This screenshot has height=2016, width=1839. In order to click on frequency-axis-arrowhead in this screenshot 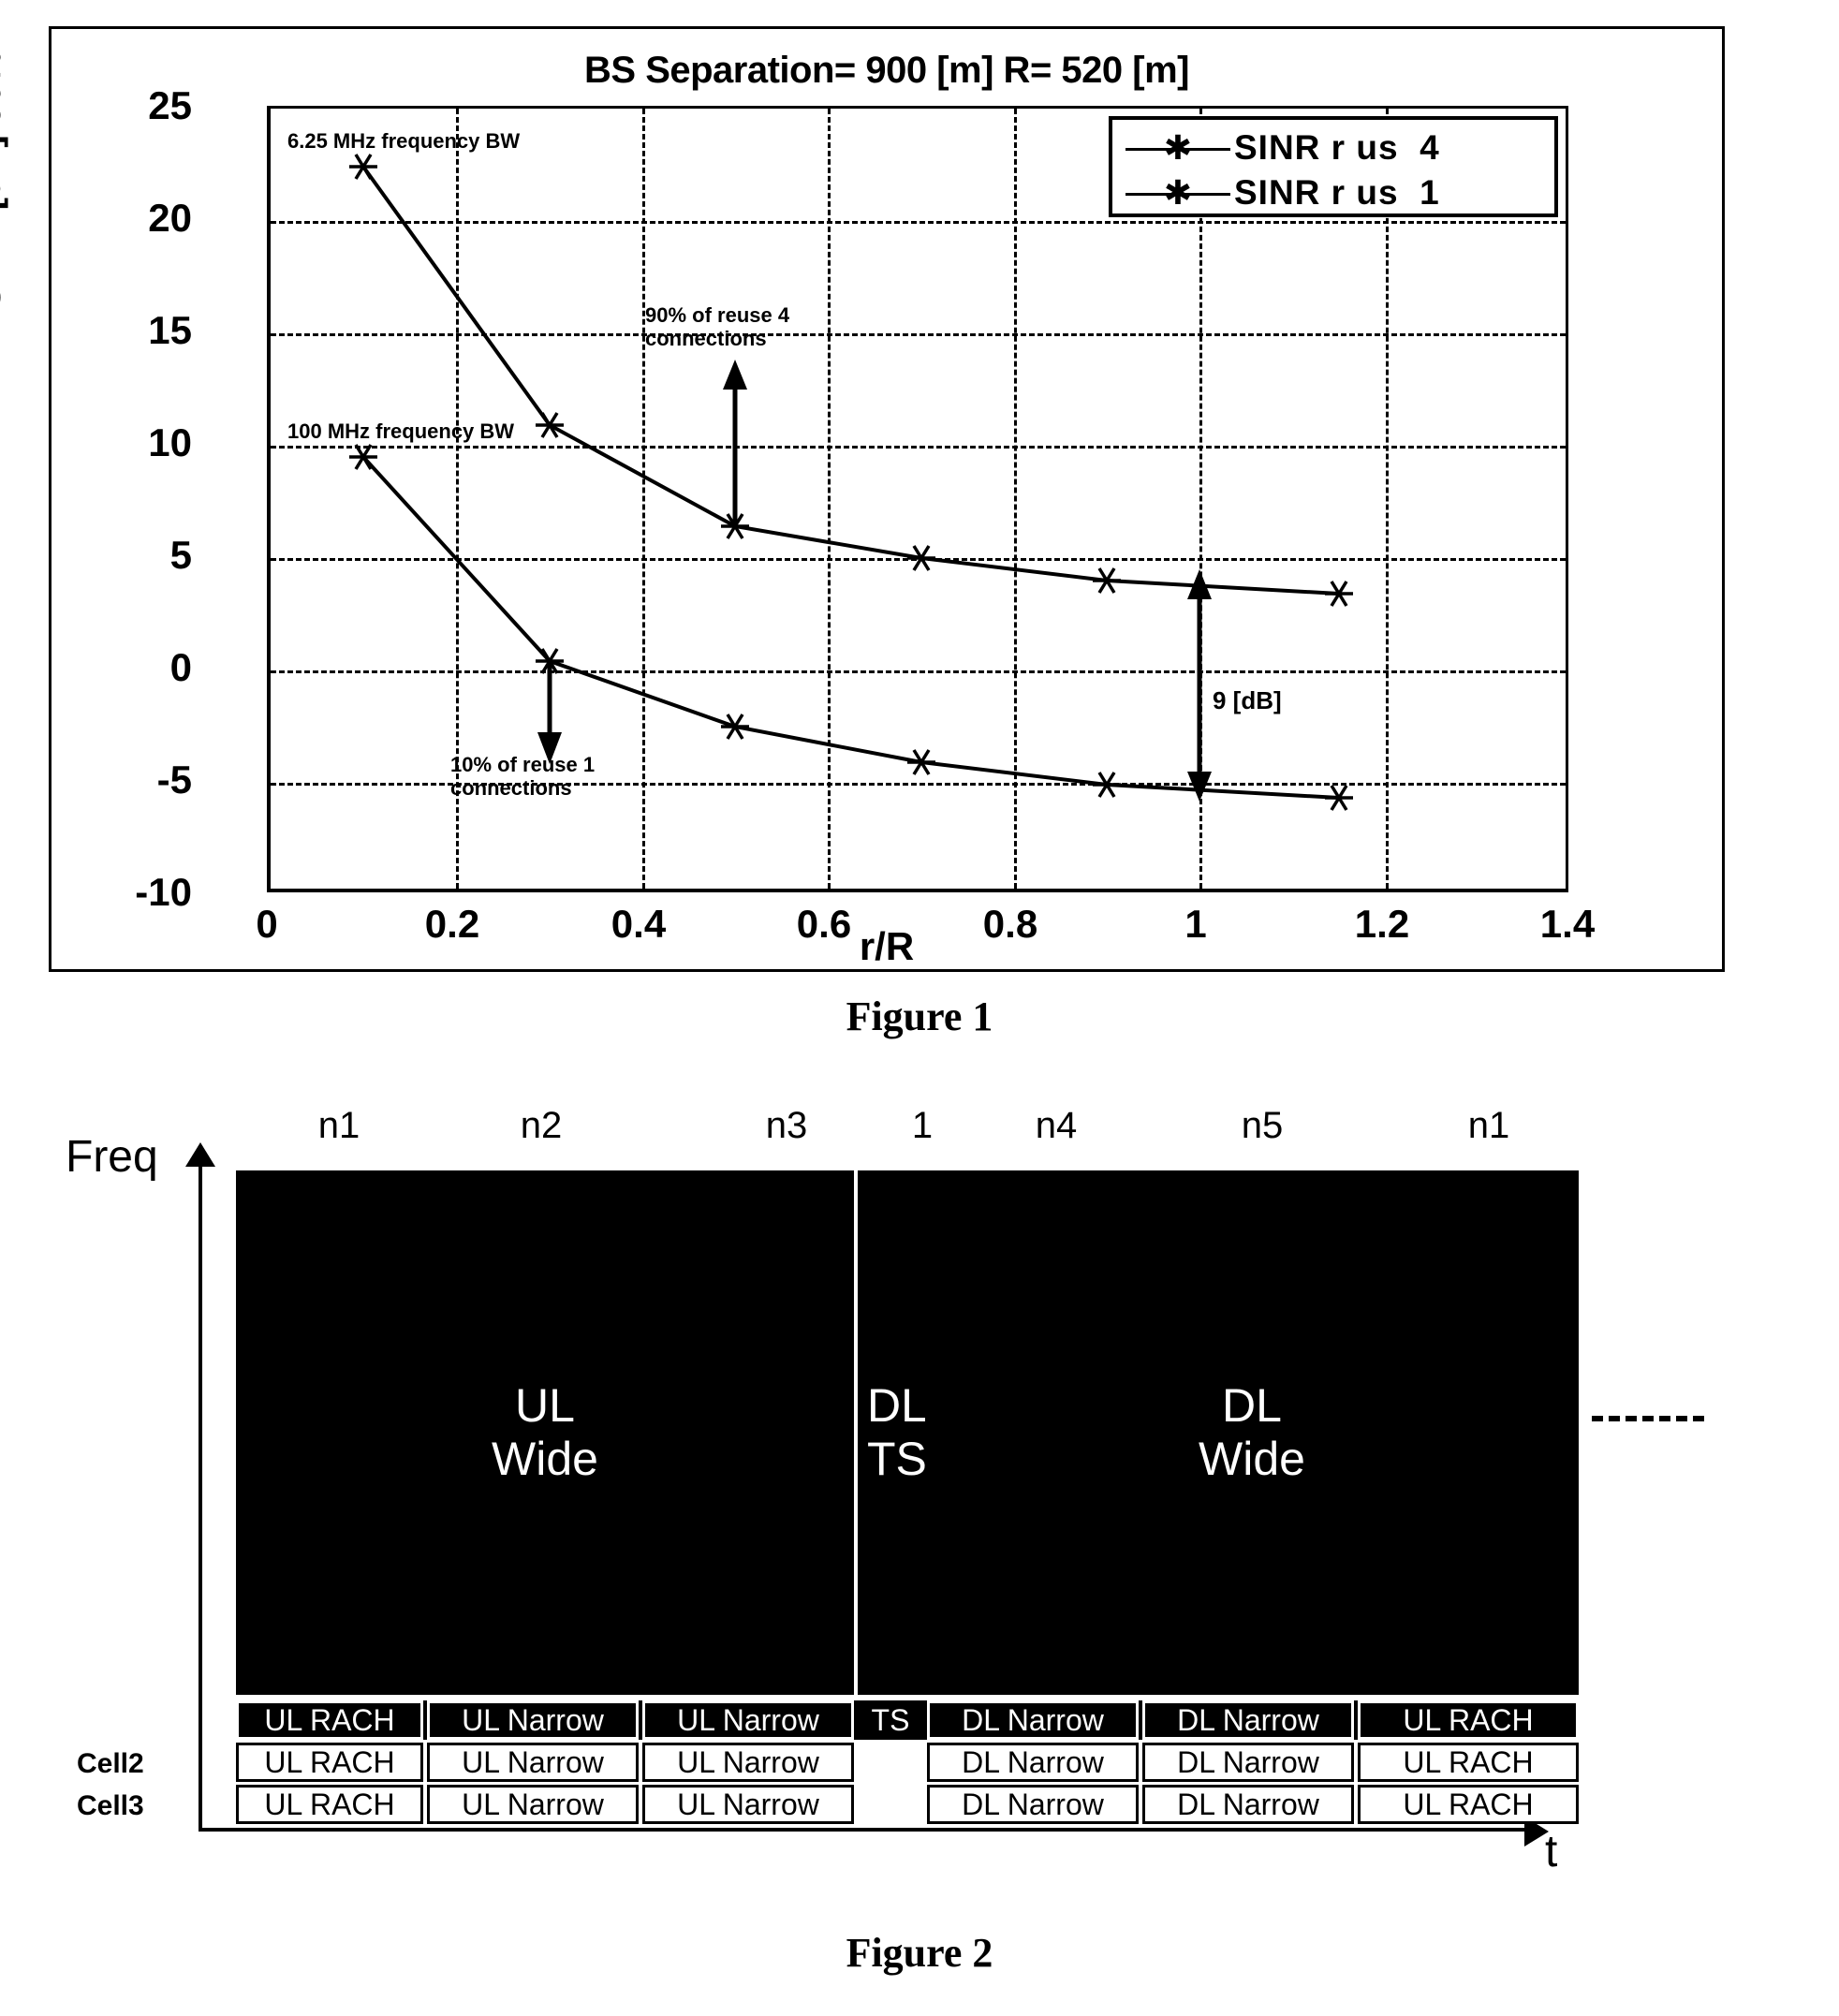, I will do `click(200, 1155)`.